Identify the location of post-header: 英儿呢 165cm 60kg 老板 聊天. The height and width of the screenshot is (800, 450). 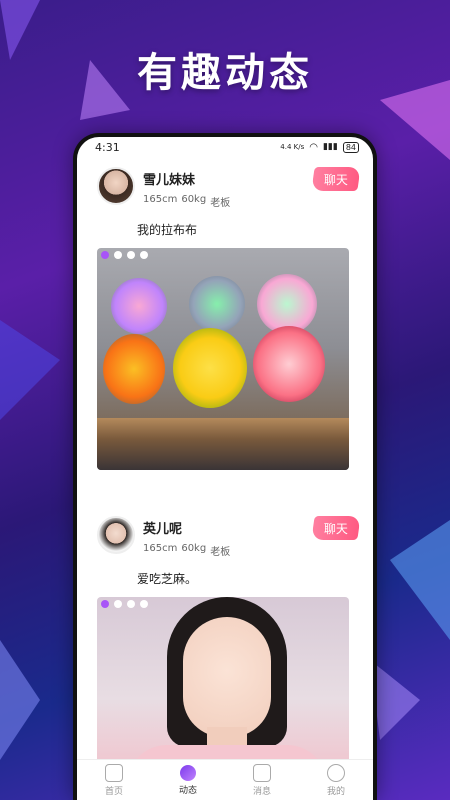
(225, 536).